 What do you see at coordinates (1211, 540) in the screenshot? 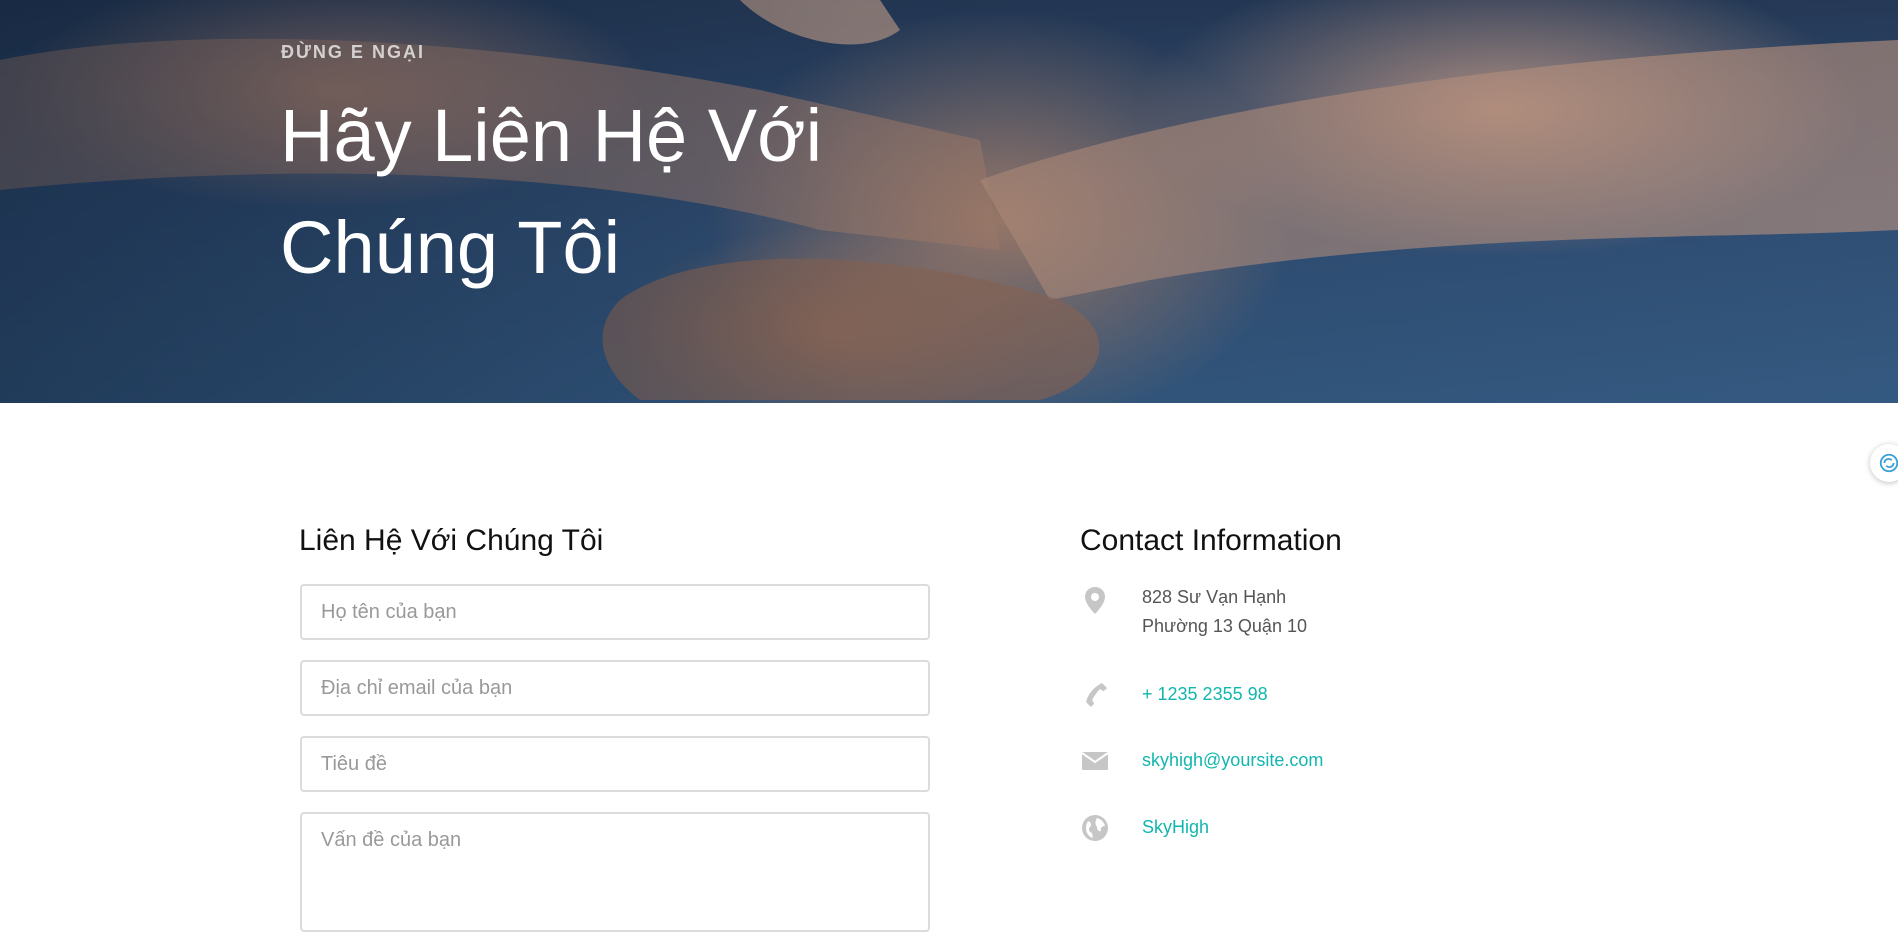
I see `contact-title: Contact Information` at bounding box center [1211, 540].